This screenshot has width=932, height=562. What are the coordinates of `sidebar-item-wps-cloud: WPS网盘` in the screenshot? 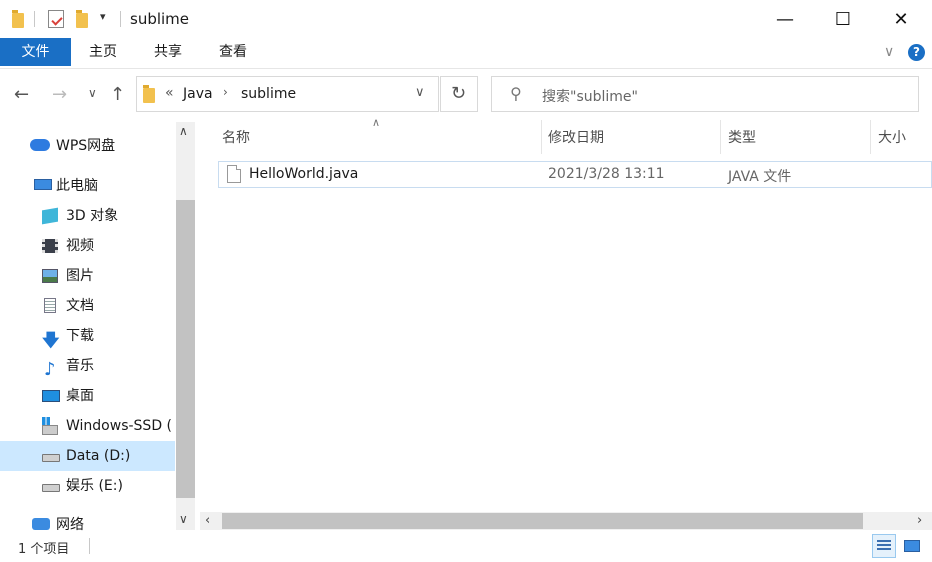 It's located at (87, 146).